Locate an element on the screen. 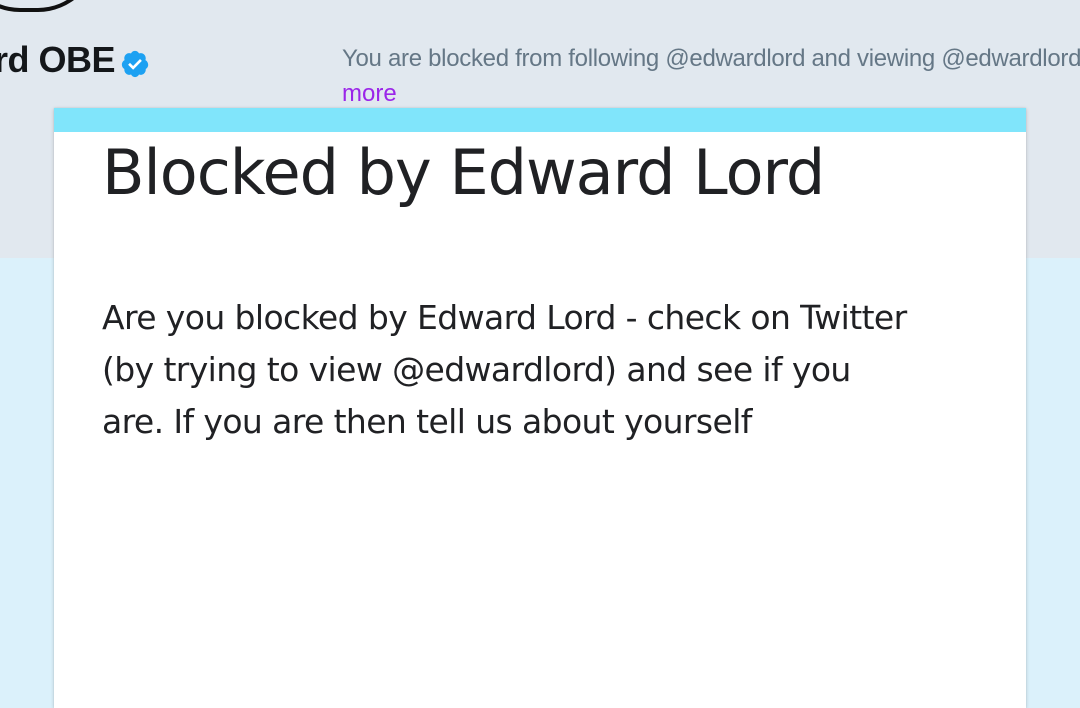  profile-name-text: rd OBE is located at coordinates (58, 59).